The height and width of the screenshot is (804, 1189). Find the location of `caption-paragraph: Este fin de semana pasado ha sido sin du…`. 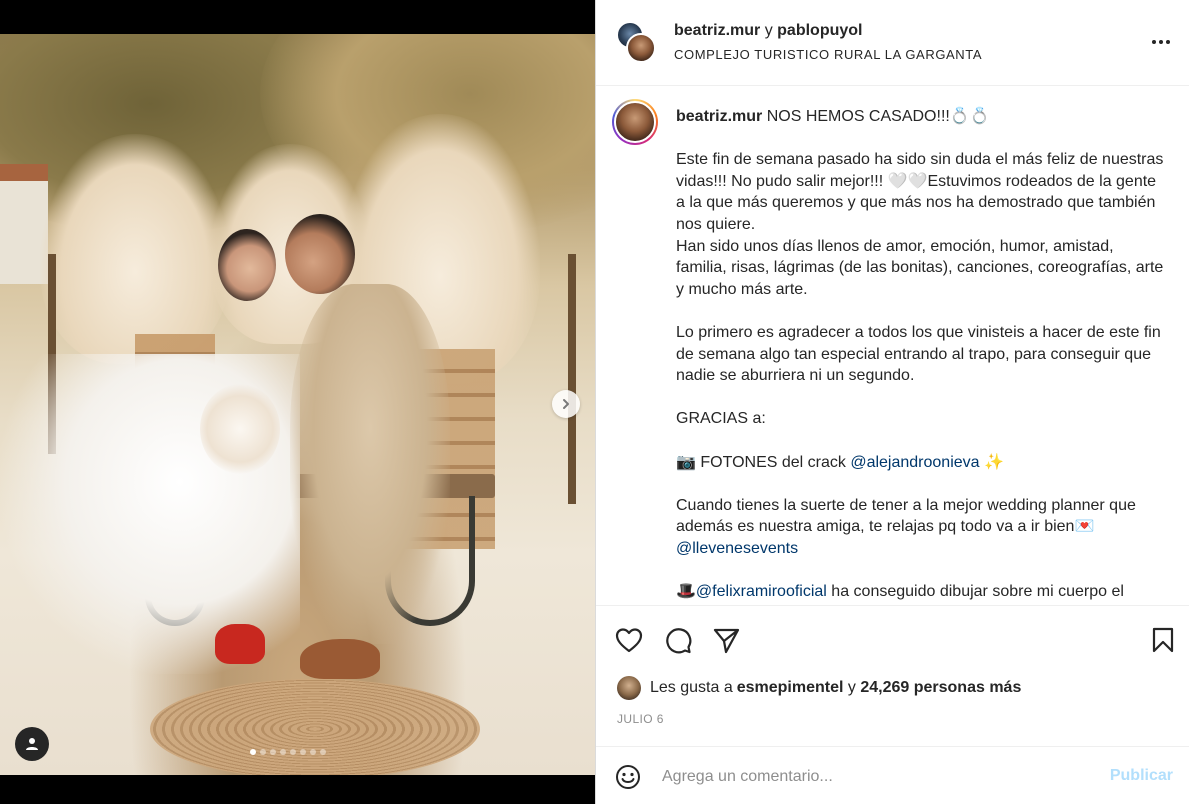

caption-paragraph: Este fin de semana pasado ha sido sin du… is located at coordinates (920, 192).